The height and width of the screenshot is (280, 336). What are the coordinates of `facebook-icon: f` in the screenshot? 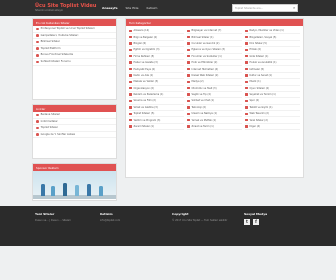 It's located at (255, 222).